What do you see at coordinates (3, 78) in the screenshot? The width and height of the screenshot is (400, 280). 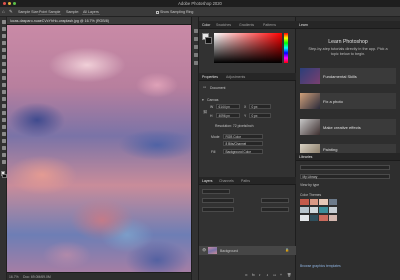 I see `clone-stamp-icon` at bounding box center [3, 78].